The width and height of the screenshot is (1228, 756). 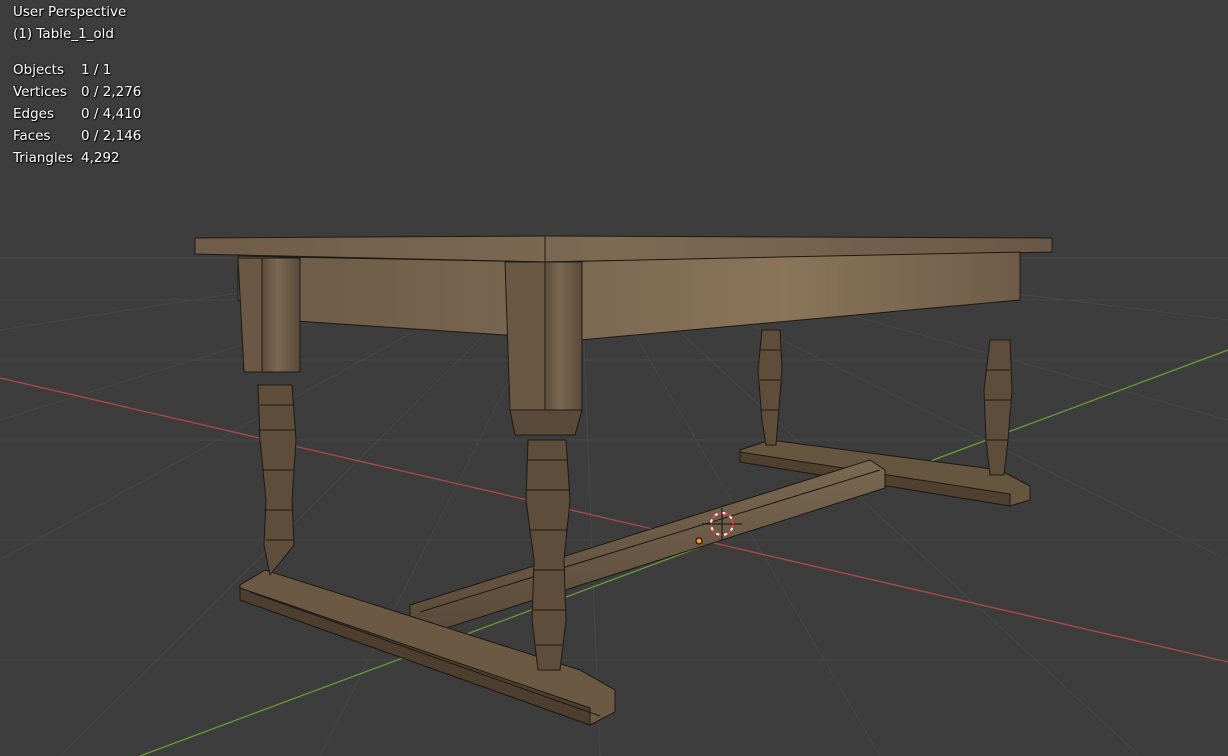 What do you see at coordinates (699, 541) in the screenshot?
I see `object-origin` at bounding box center [699, 541].